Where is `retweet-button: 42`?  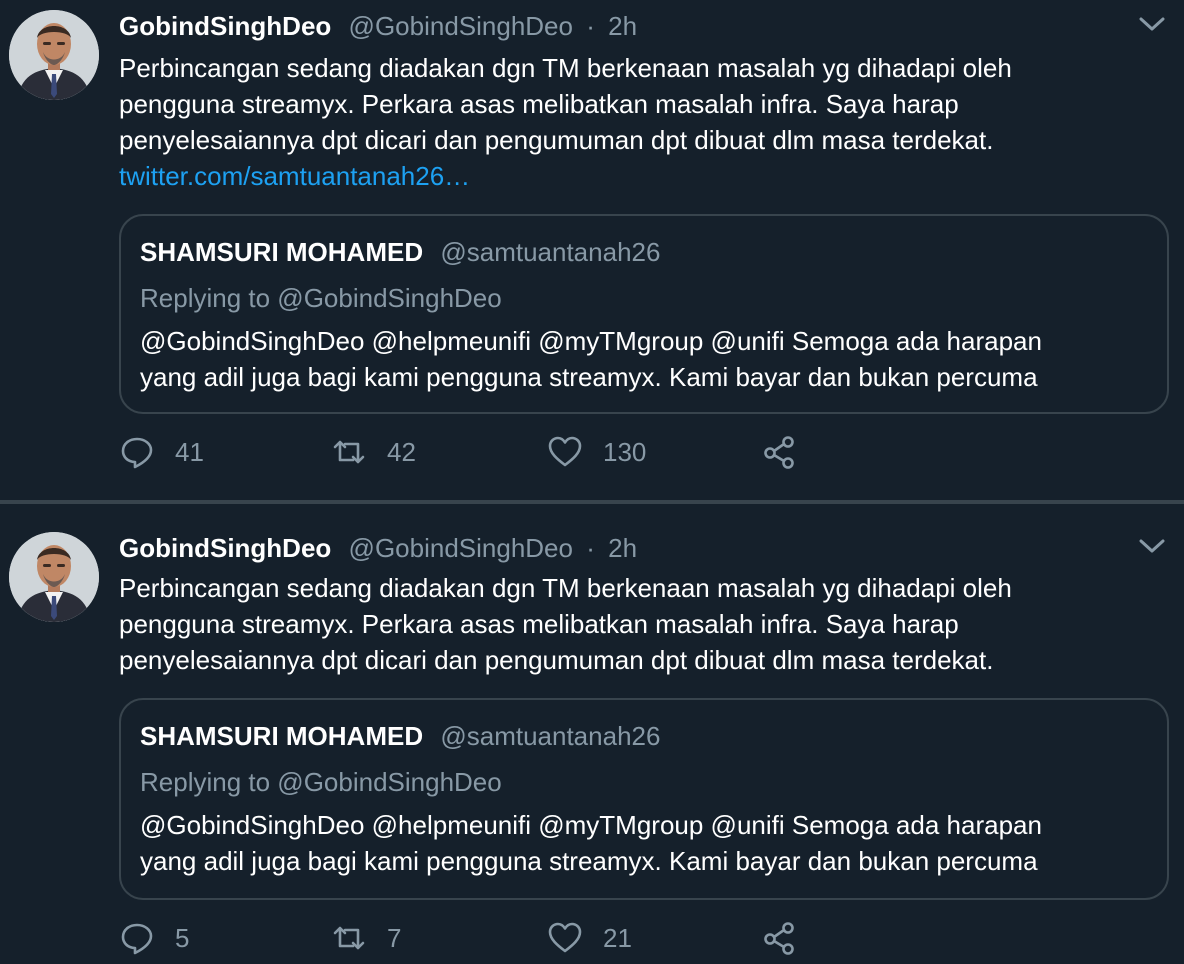
retweet-button: 42 is located at coordinates (373, 452).